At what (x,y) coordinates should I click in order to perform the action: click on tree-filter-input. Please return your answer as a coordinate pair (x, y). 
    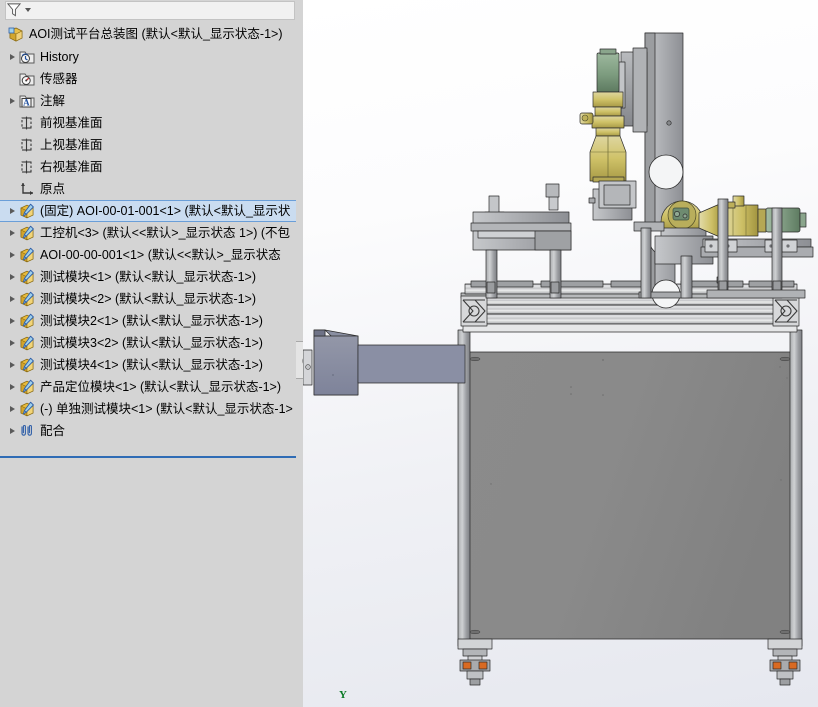
    Looking at the image, I should click on (150, 10).